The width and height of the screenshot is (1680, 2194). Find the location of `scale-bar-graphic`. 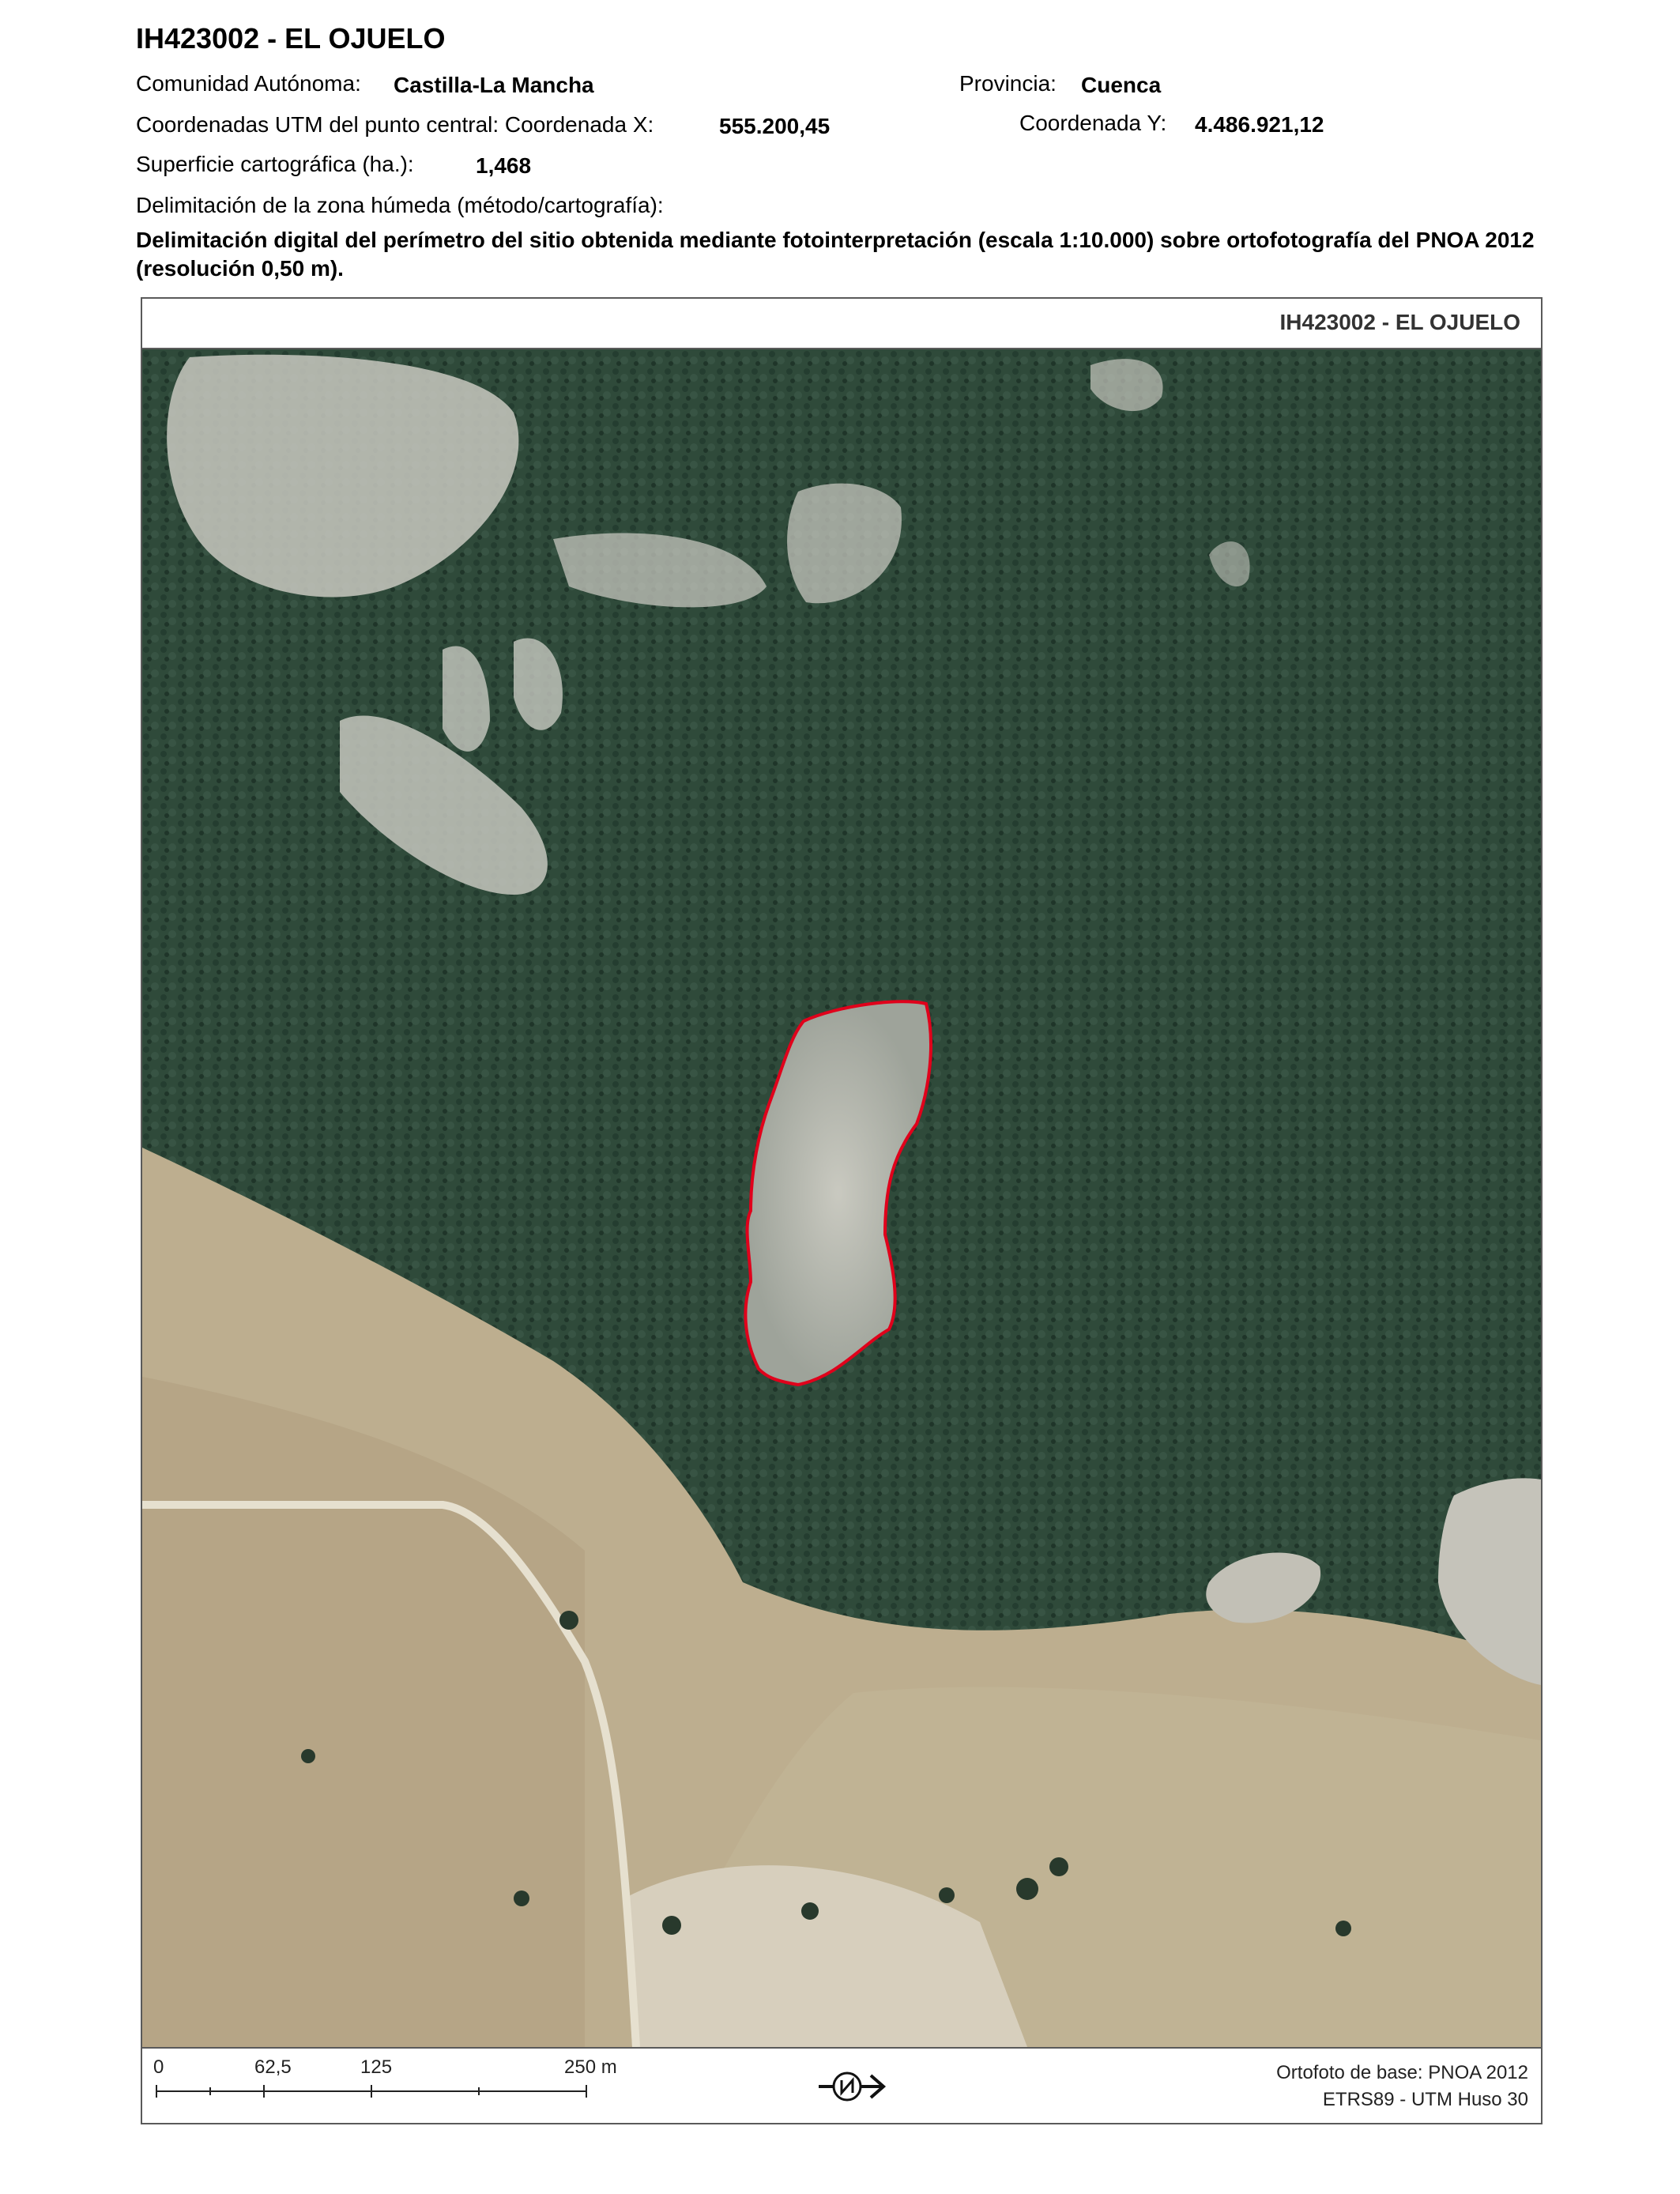

scale-bar-graphic is located at coordinates (371, 2091).